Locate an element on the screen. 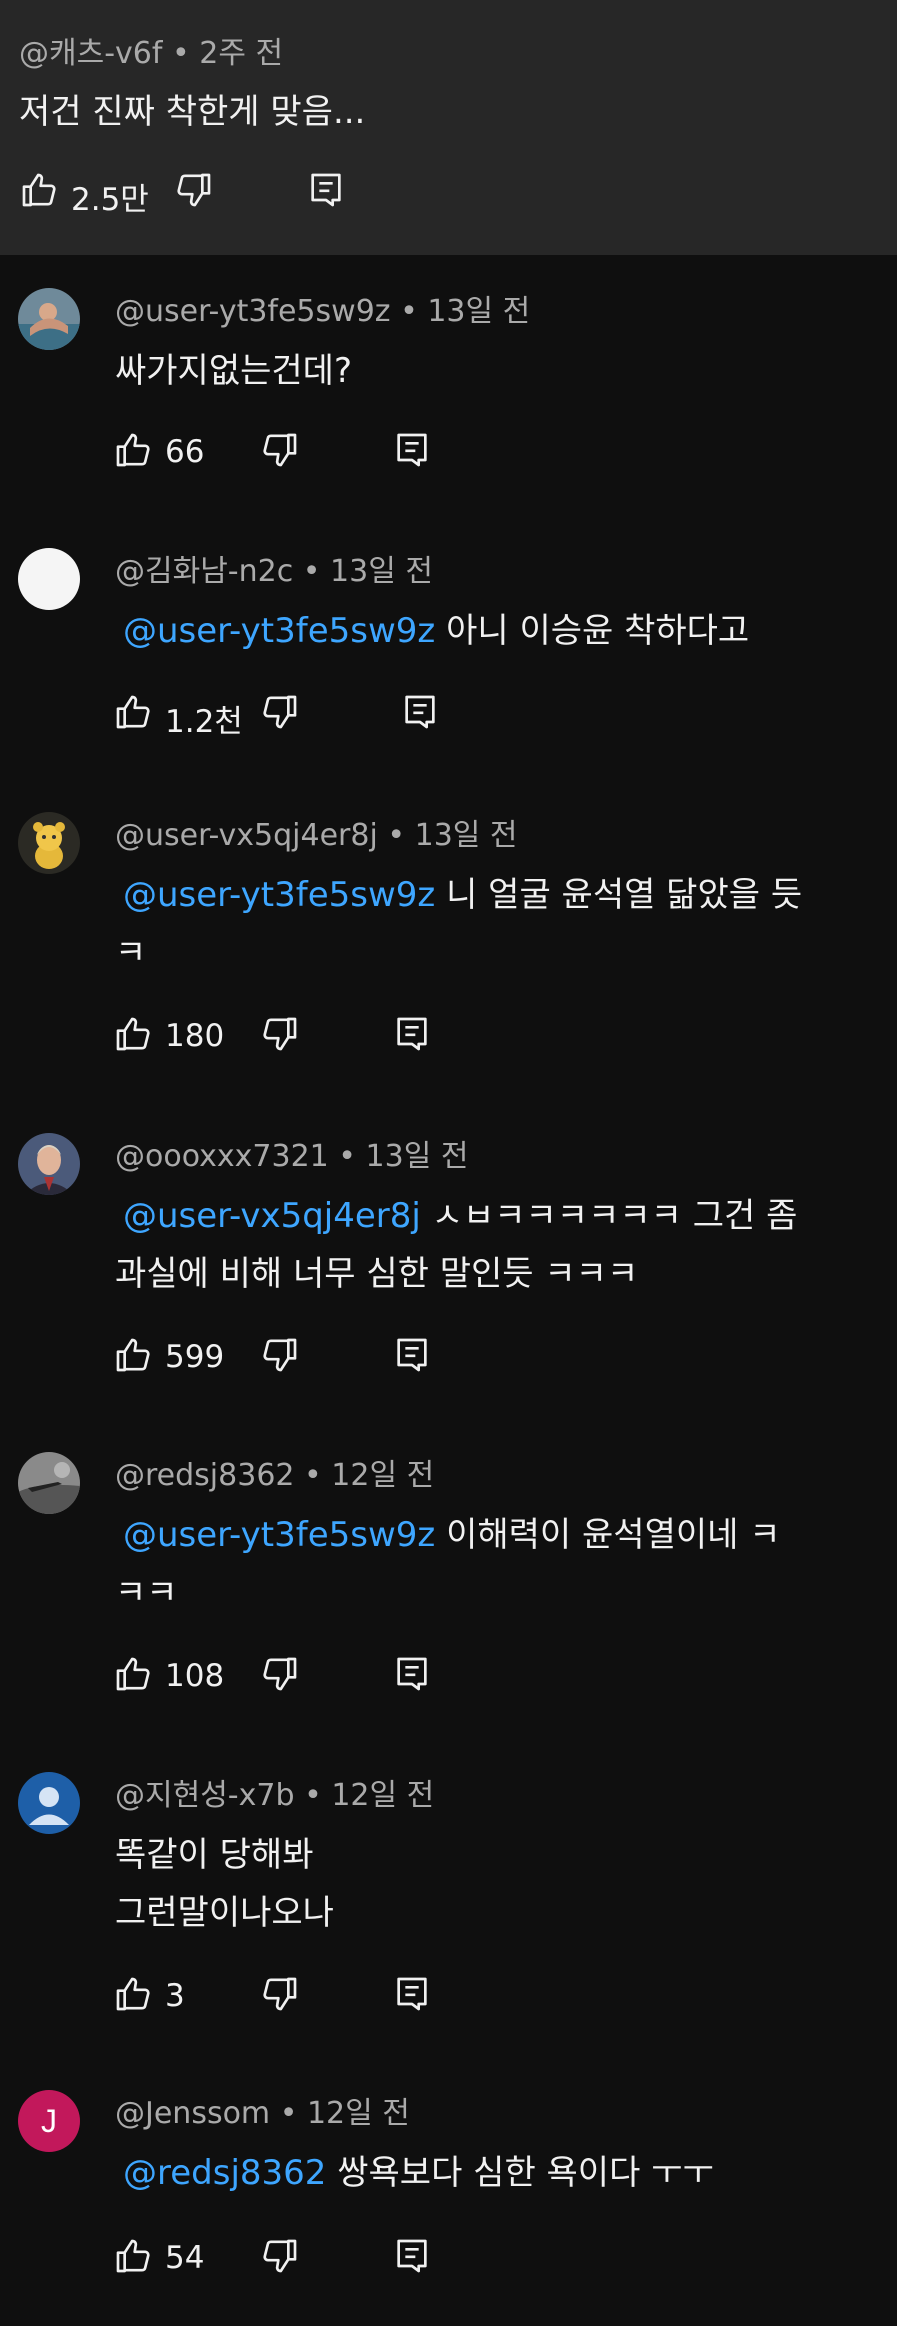 Image resolution: width=897 pixels, height=2326 pixels. comment-line: @user-yt3fe5sw9z 아니 이승윤 착하다고 is located at coordinates (436, 631).